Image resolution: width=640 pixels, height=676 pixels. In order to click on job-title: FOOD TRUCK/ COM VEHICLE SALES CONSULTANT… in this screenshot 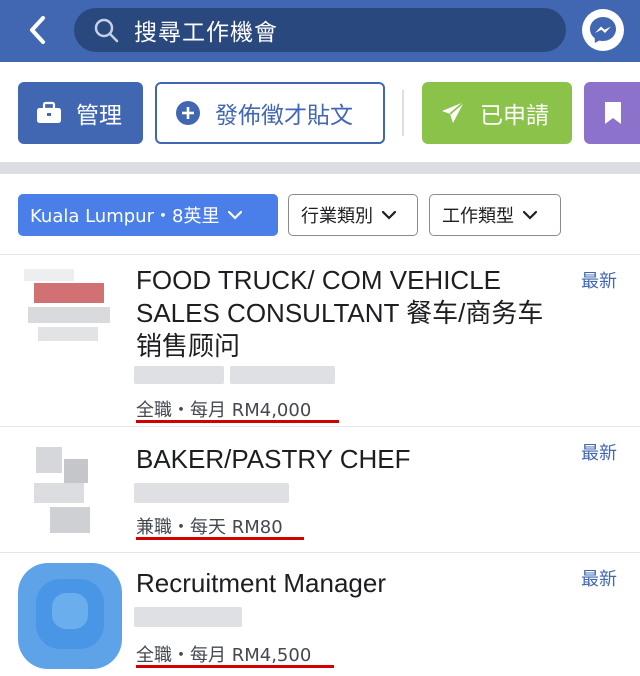, I will do `click(351, 313)`.